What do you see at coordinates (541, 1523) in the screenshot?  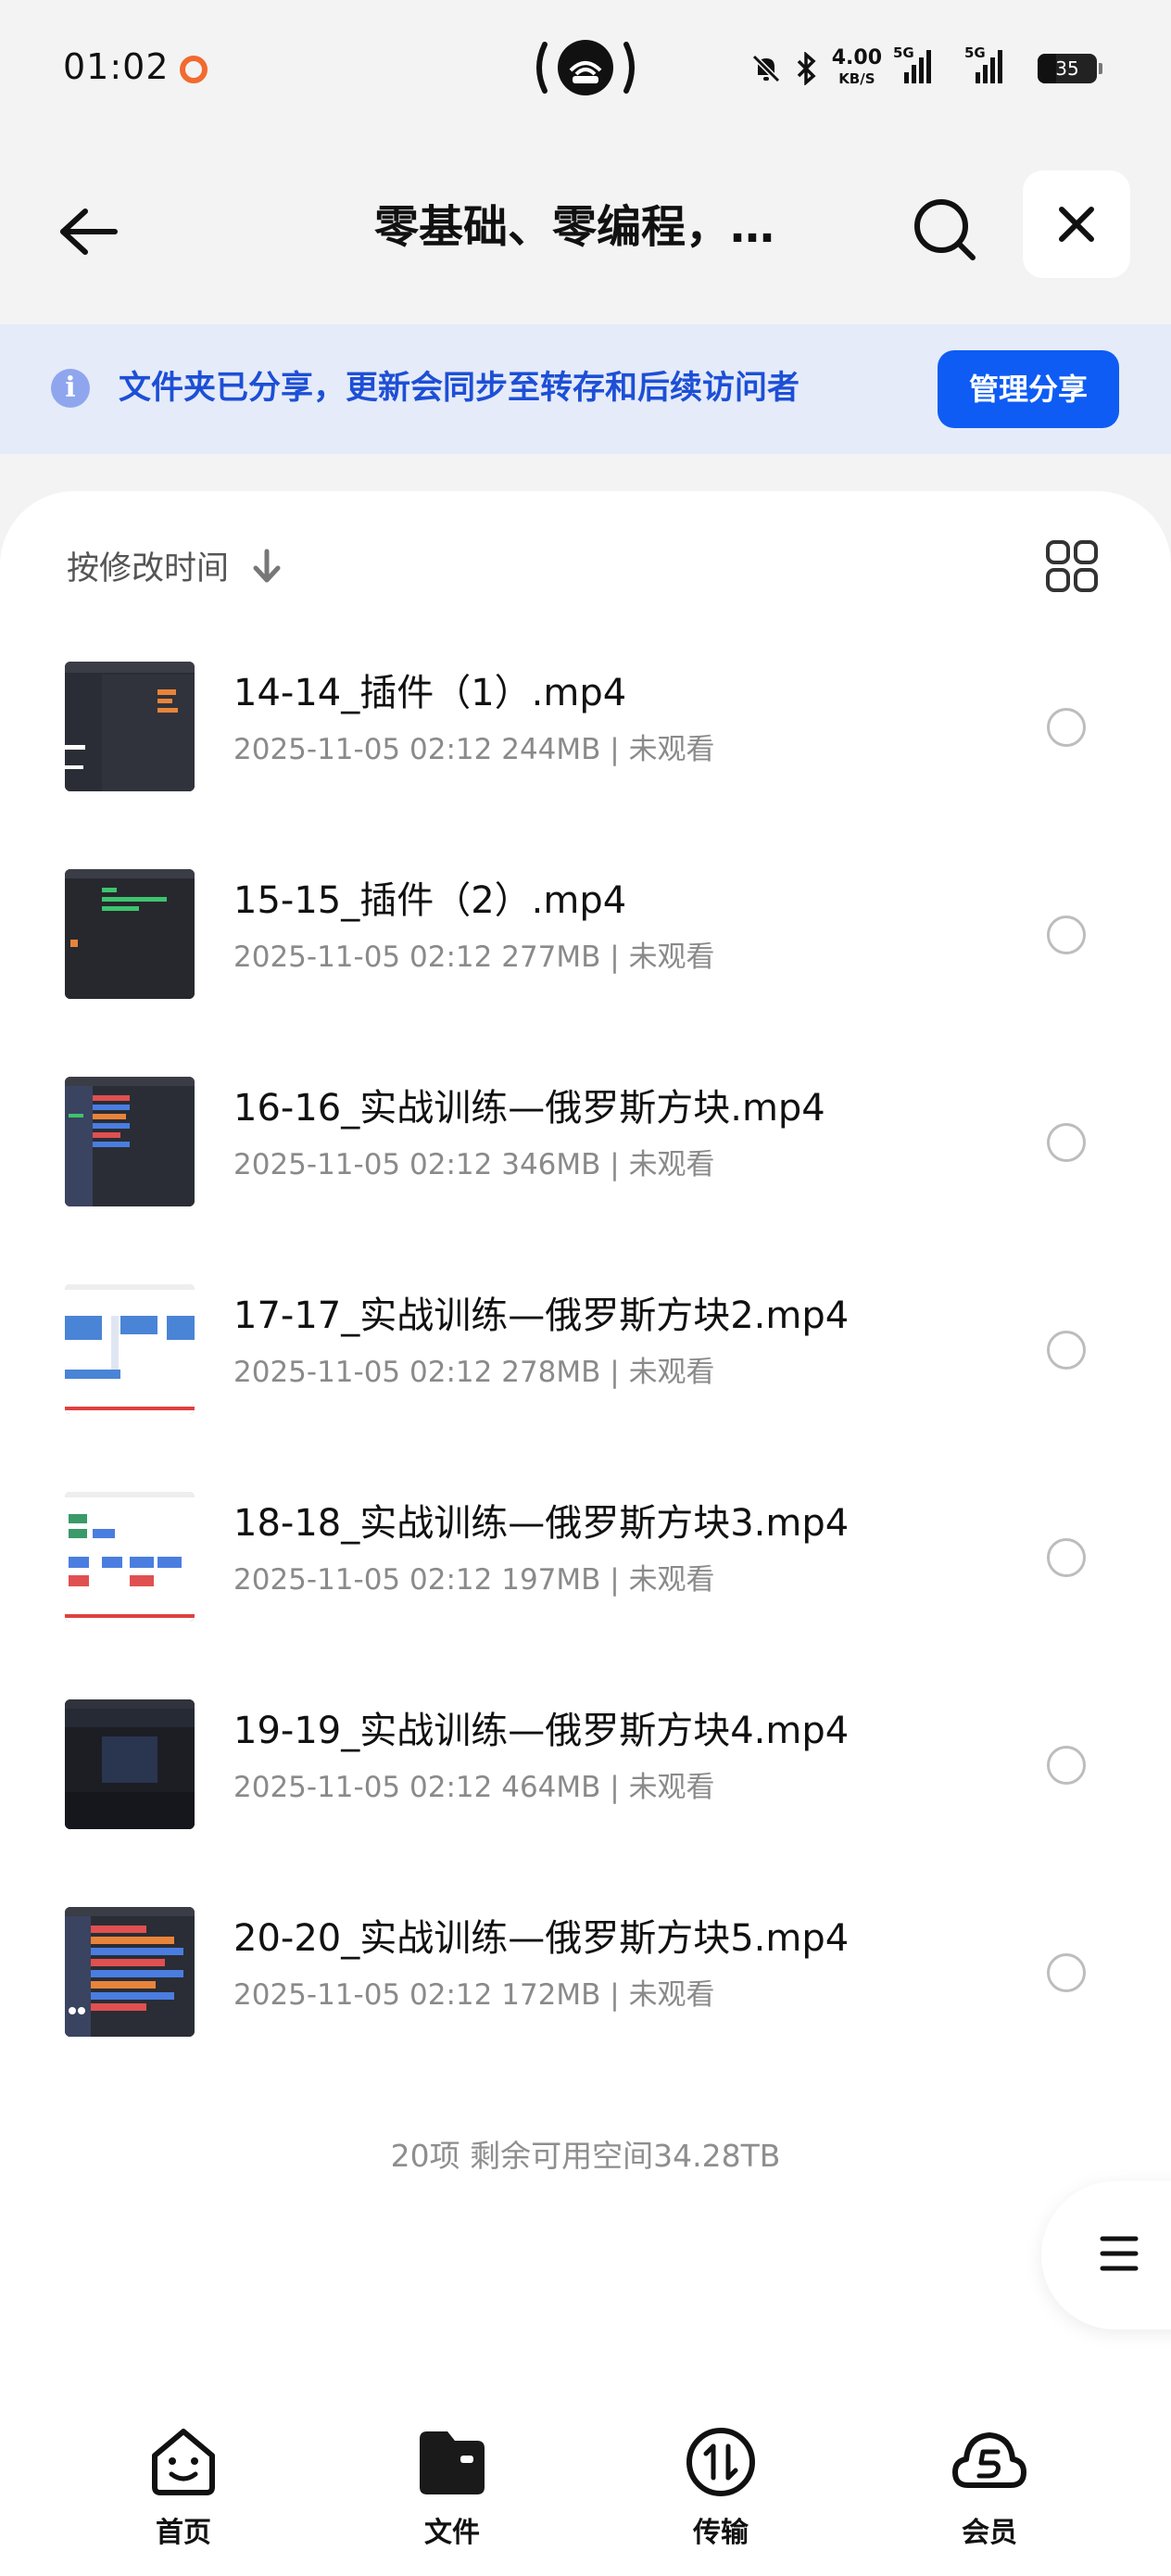 I see `file-name: 18-18_实战训练—俄罗斯方块3.mp4` at bounding box center [541, 1523].